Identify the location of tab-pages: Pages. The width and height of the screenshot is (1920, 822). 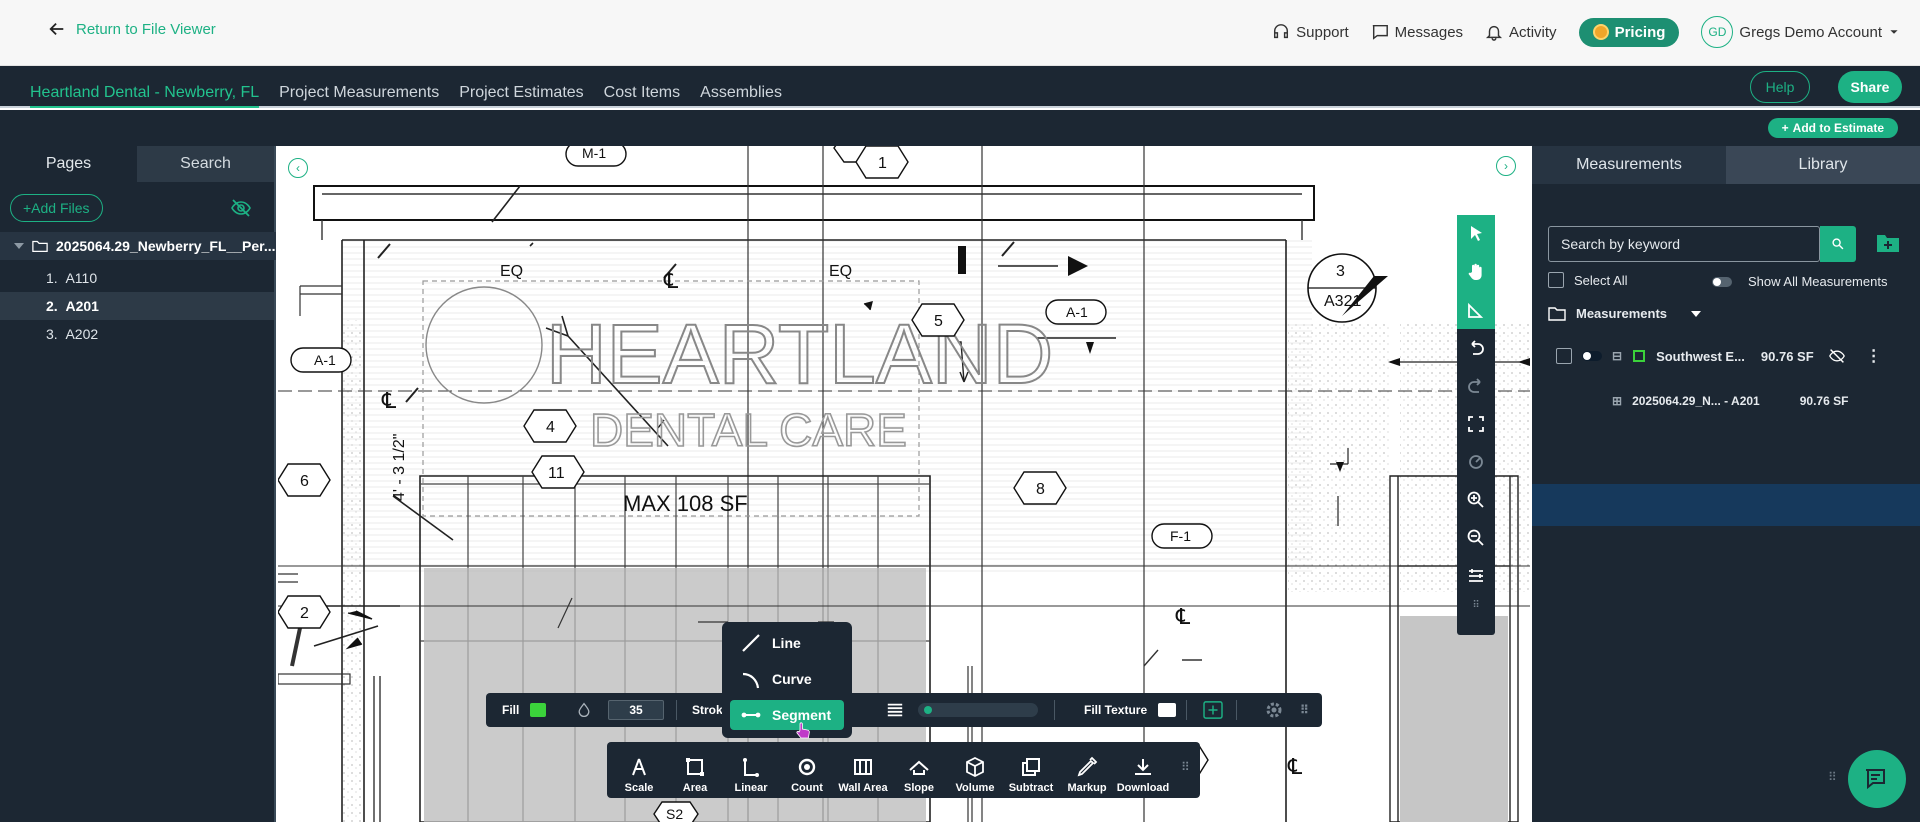
(68, 164).